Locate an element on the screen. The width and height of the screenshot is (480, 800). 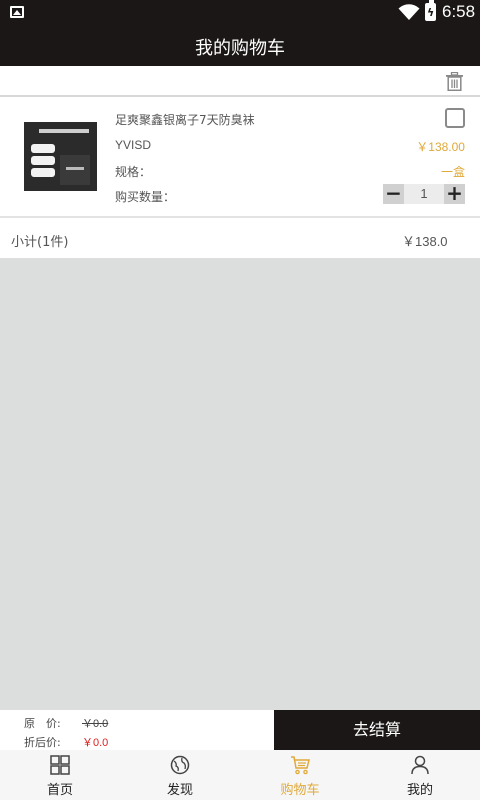
discount-price-label: 折后价: is located at coordinates (42, 742).